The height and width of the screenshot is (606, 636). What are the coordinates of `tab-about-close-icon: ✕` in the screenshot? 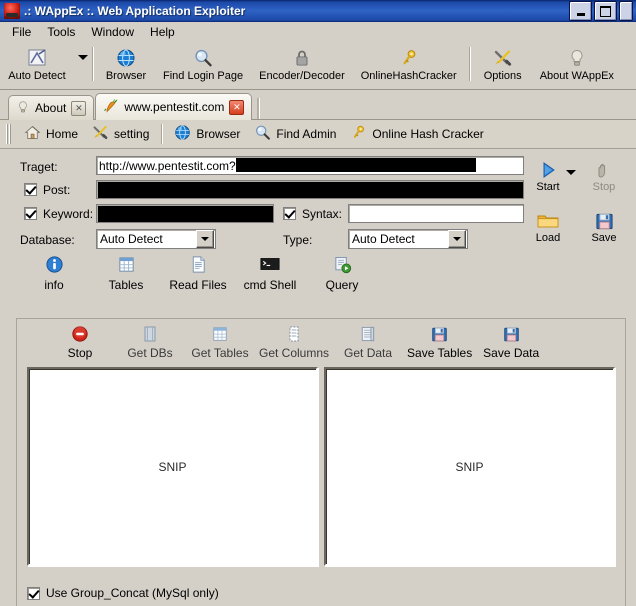 It's located at (79, 108).